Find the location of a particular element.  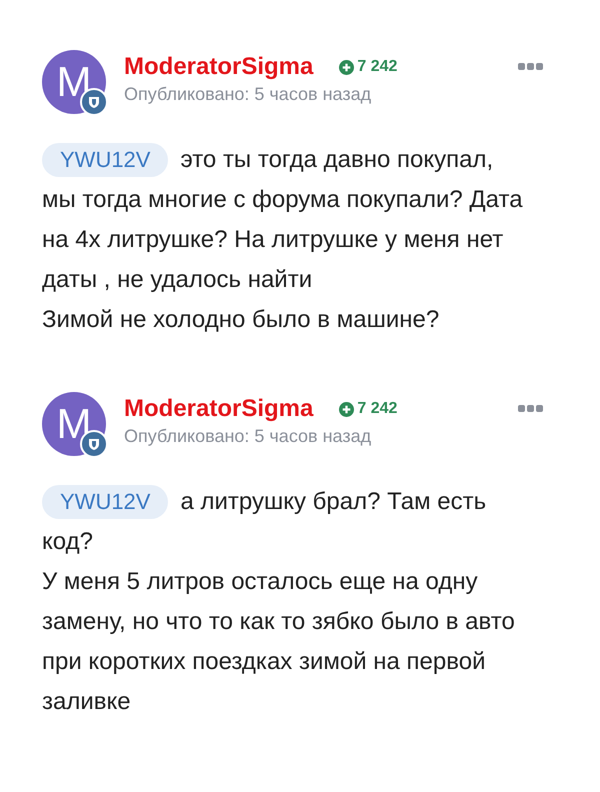

comment-text: код? is located at coordinates (68, 542).